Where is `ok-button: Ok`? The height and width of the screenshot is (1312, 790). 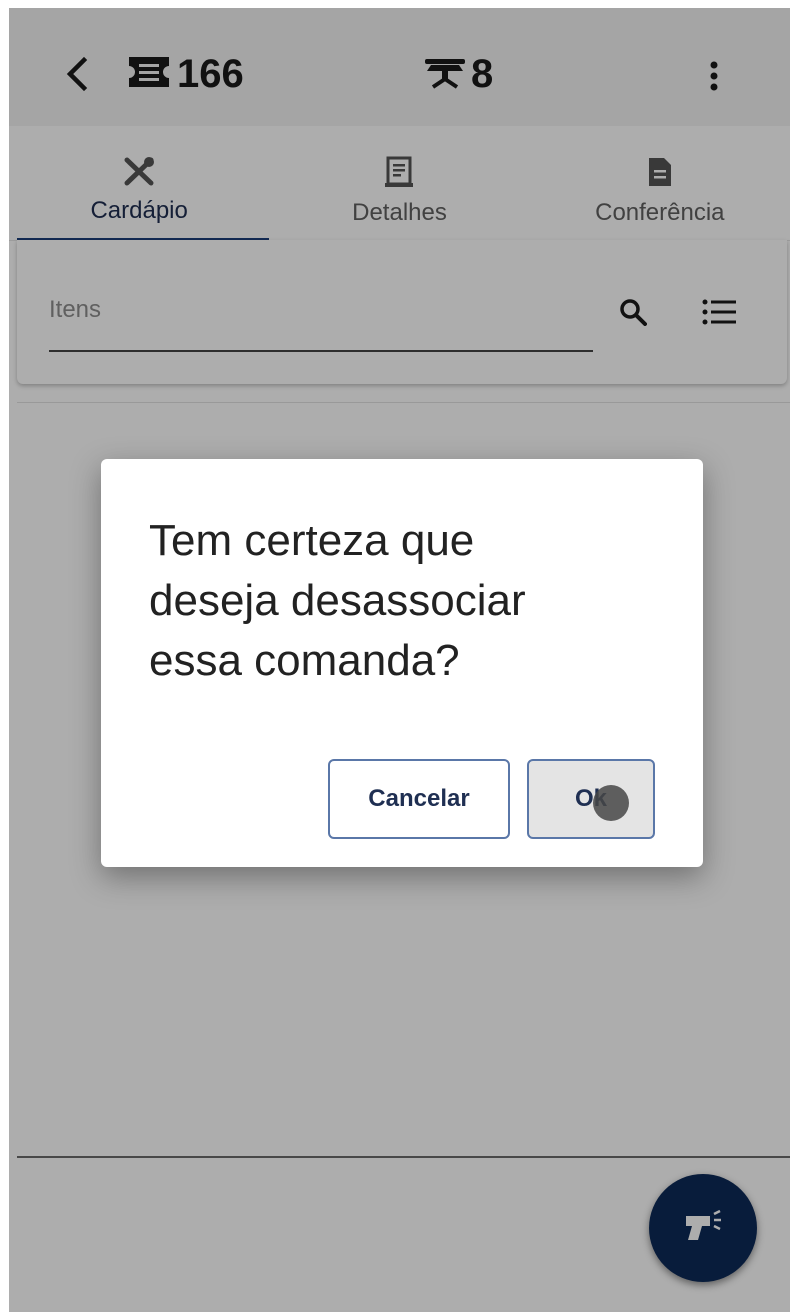 ok-button: Ok is located at coordinates (591, 799).